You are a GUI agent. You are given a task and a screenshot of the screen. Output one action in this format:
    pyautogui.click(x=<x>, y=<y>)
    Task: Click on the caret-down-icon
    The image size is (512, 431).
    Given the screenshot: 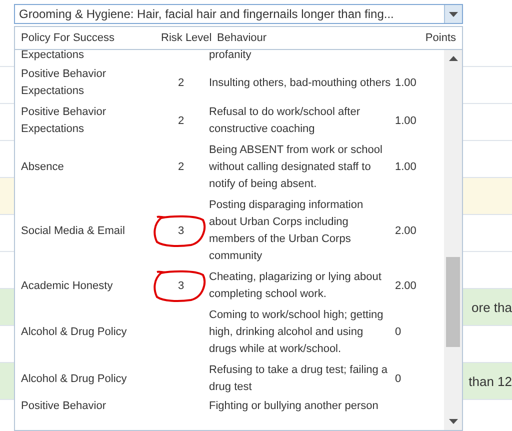 What is the action you would take?
    pyautogui.click(x=453, y=421)
    